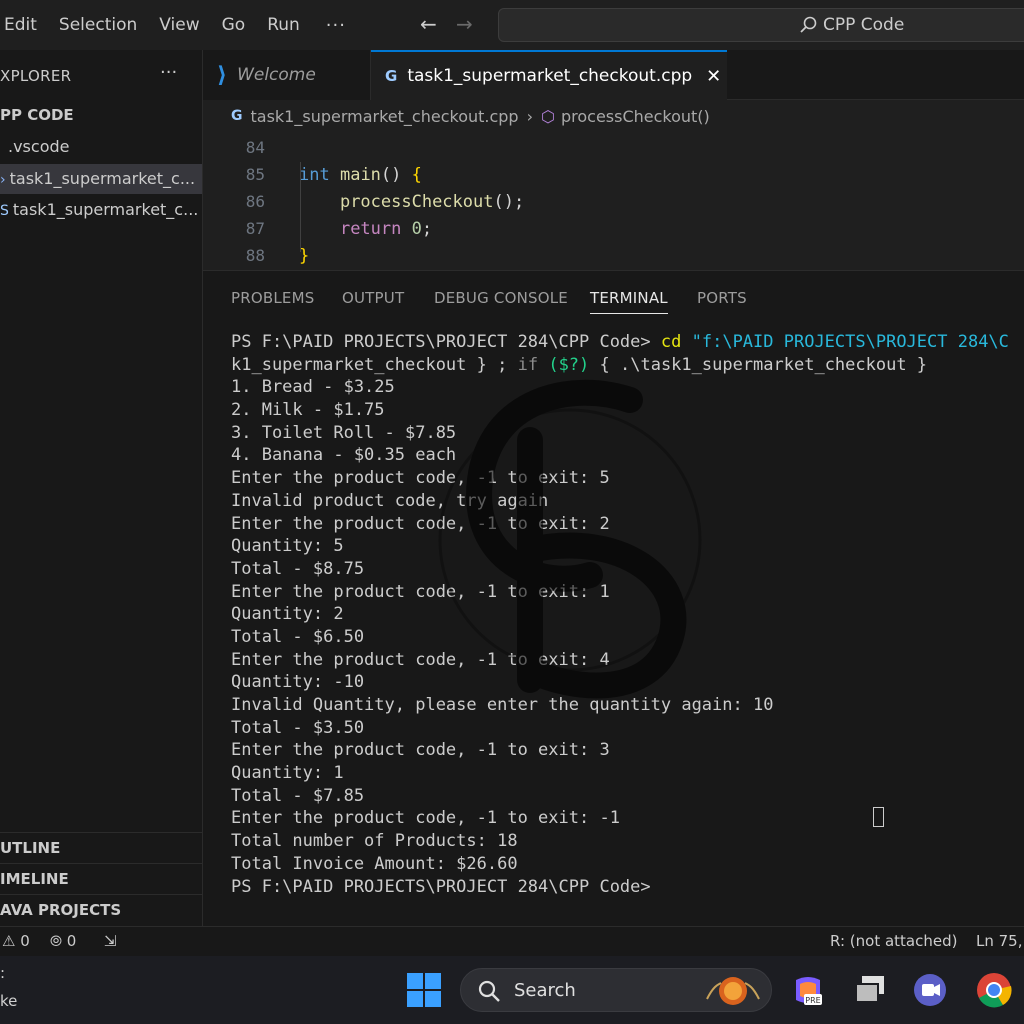 This screenshot has width=1024, height=1024. Describe the element at coordinates (222, 75) in the screenshot. I see `vscode-logo-icon: ⟩` at that location.